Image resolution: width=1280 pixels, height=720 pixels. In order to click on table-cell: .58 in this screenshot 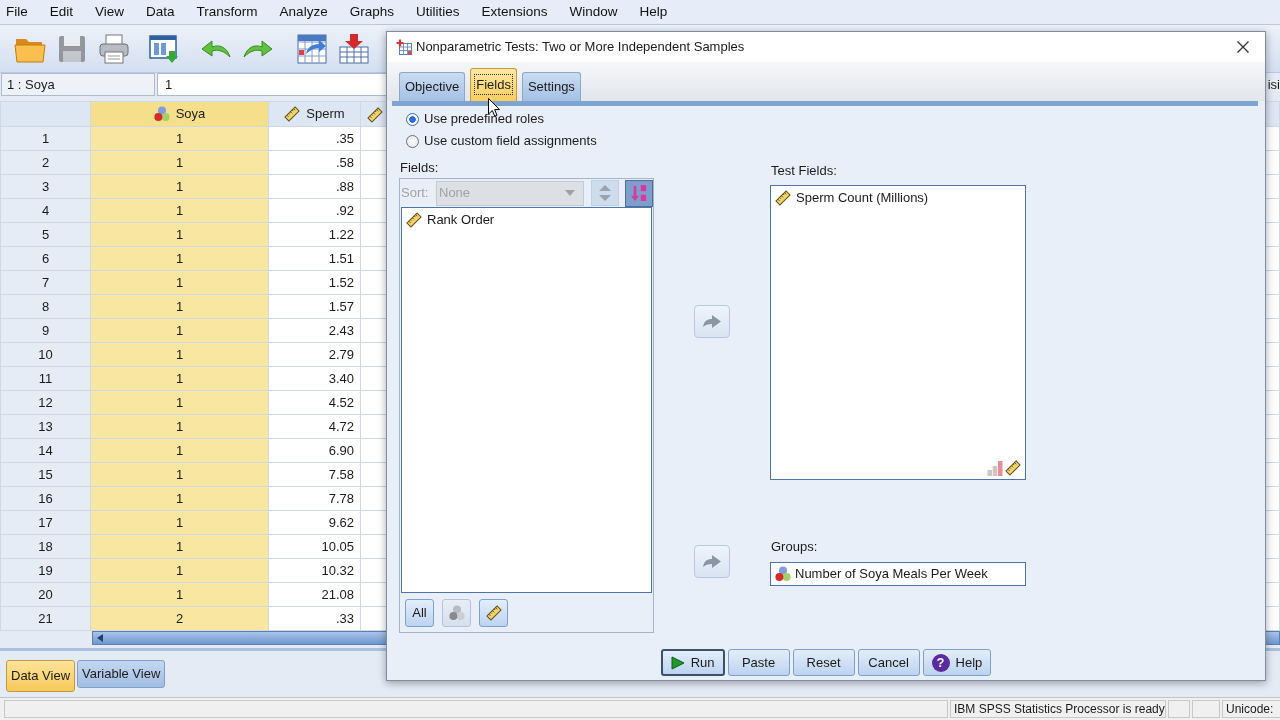, I will do `click(314, 162)`.